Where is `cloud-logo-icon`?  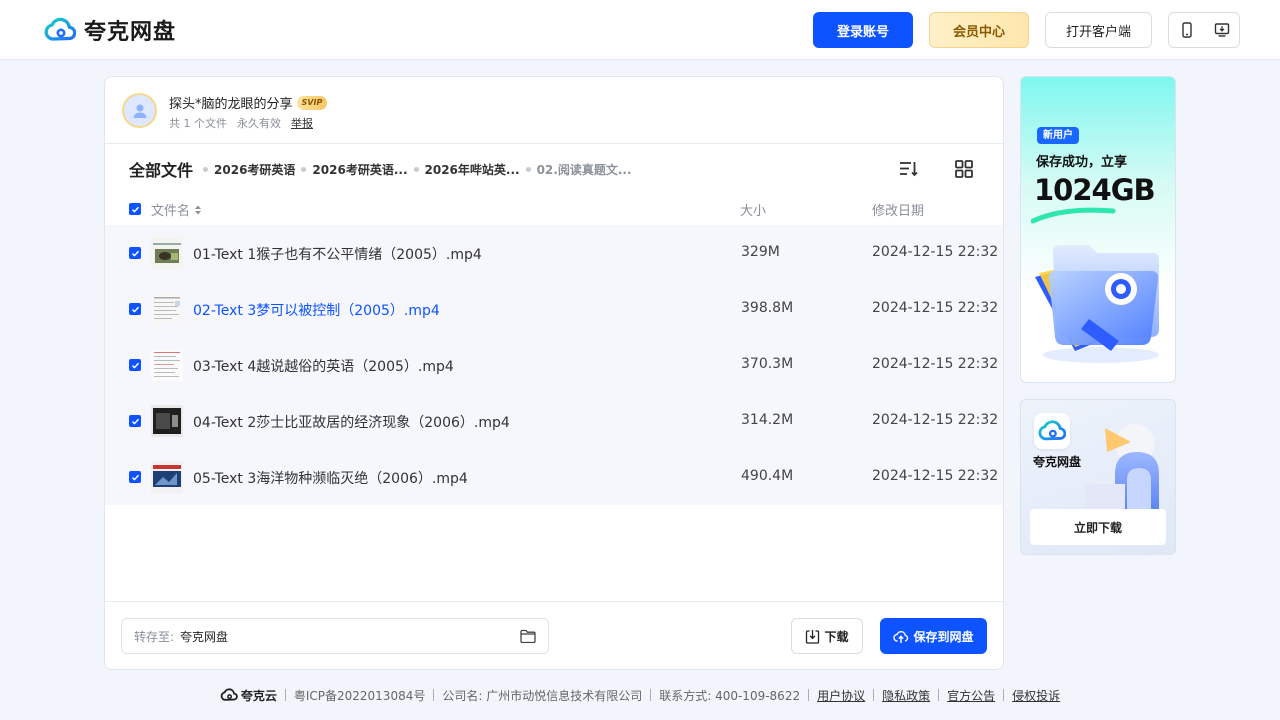 cloud-logo-icon is located at coordinates (1052, 430).